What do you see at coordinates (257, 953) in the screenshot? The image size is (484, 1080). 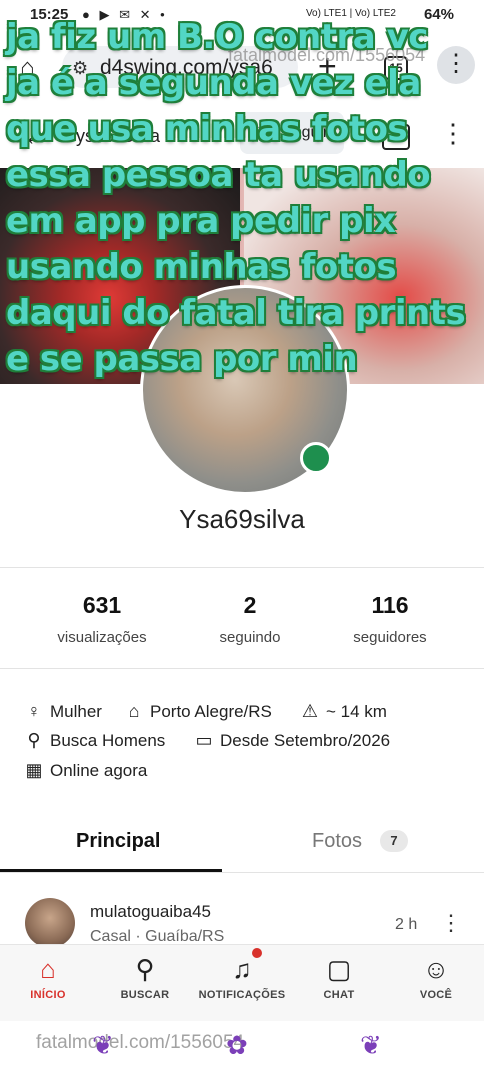 I see `notification-dot` at bounding box center [257, 953].